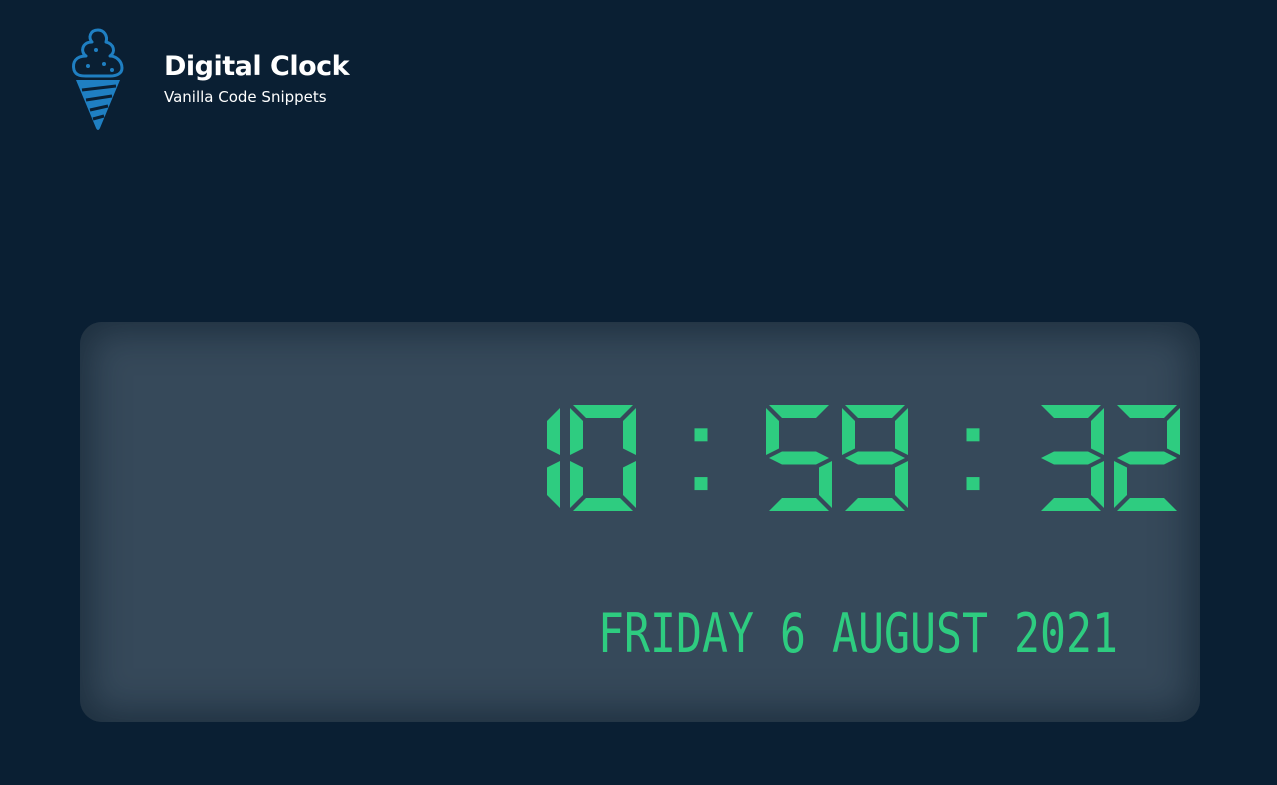  I want to click on date-text: FRIDAY 6 AUGUST 2021, so click(858, 633).